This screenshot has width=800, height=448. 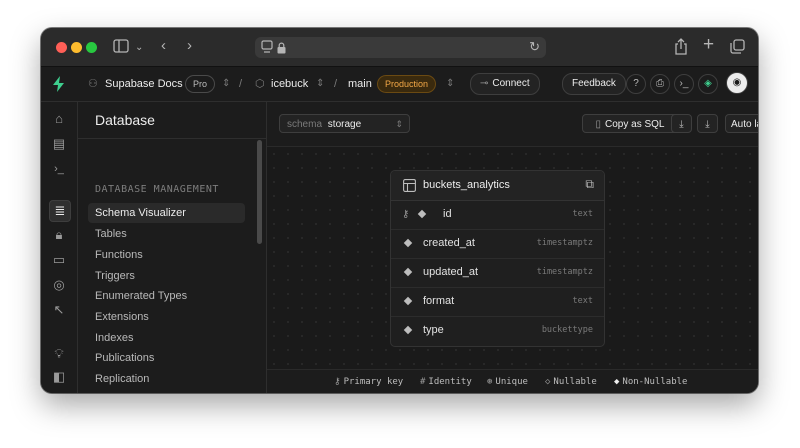 What do you see at coordinates (741, 123) in the screenshot?
I see `auto-layout-button: Auto layout` at bounding box center [741, 123].